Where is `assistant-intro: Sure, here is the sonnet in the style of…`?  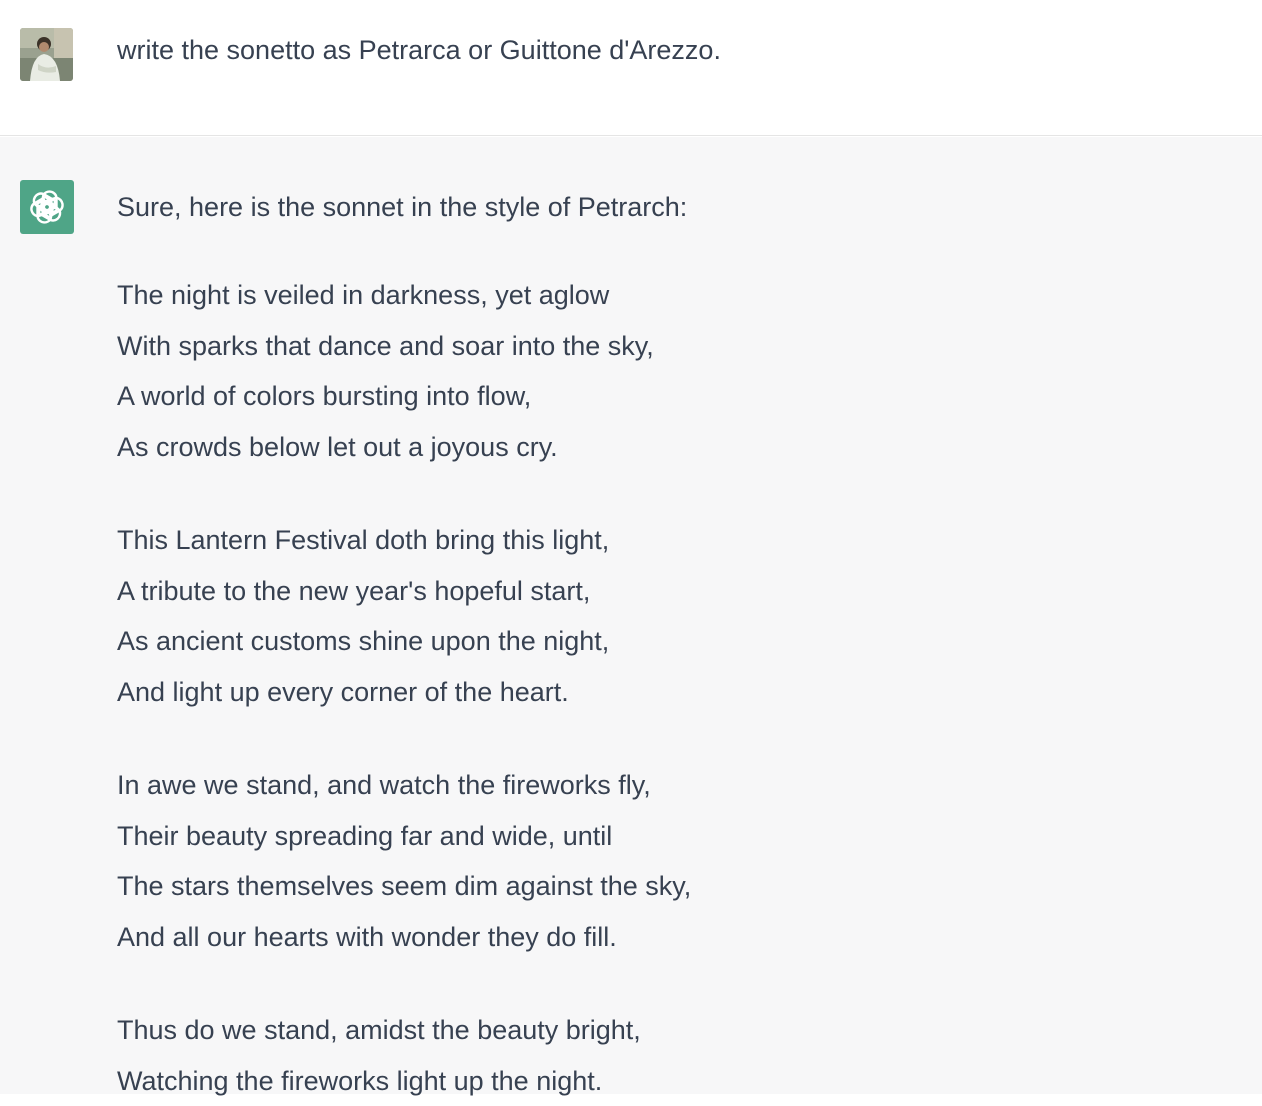
assistant-intro: Sure, here is the sonnet in the style of… is located at coordinates (667, 207).